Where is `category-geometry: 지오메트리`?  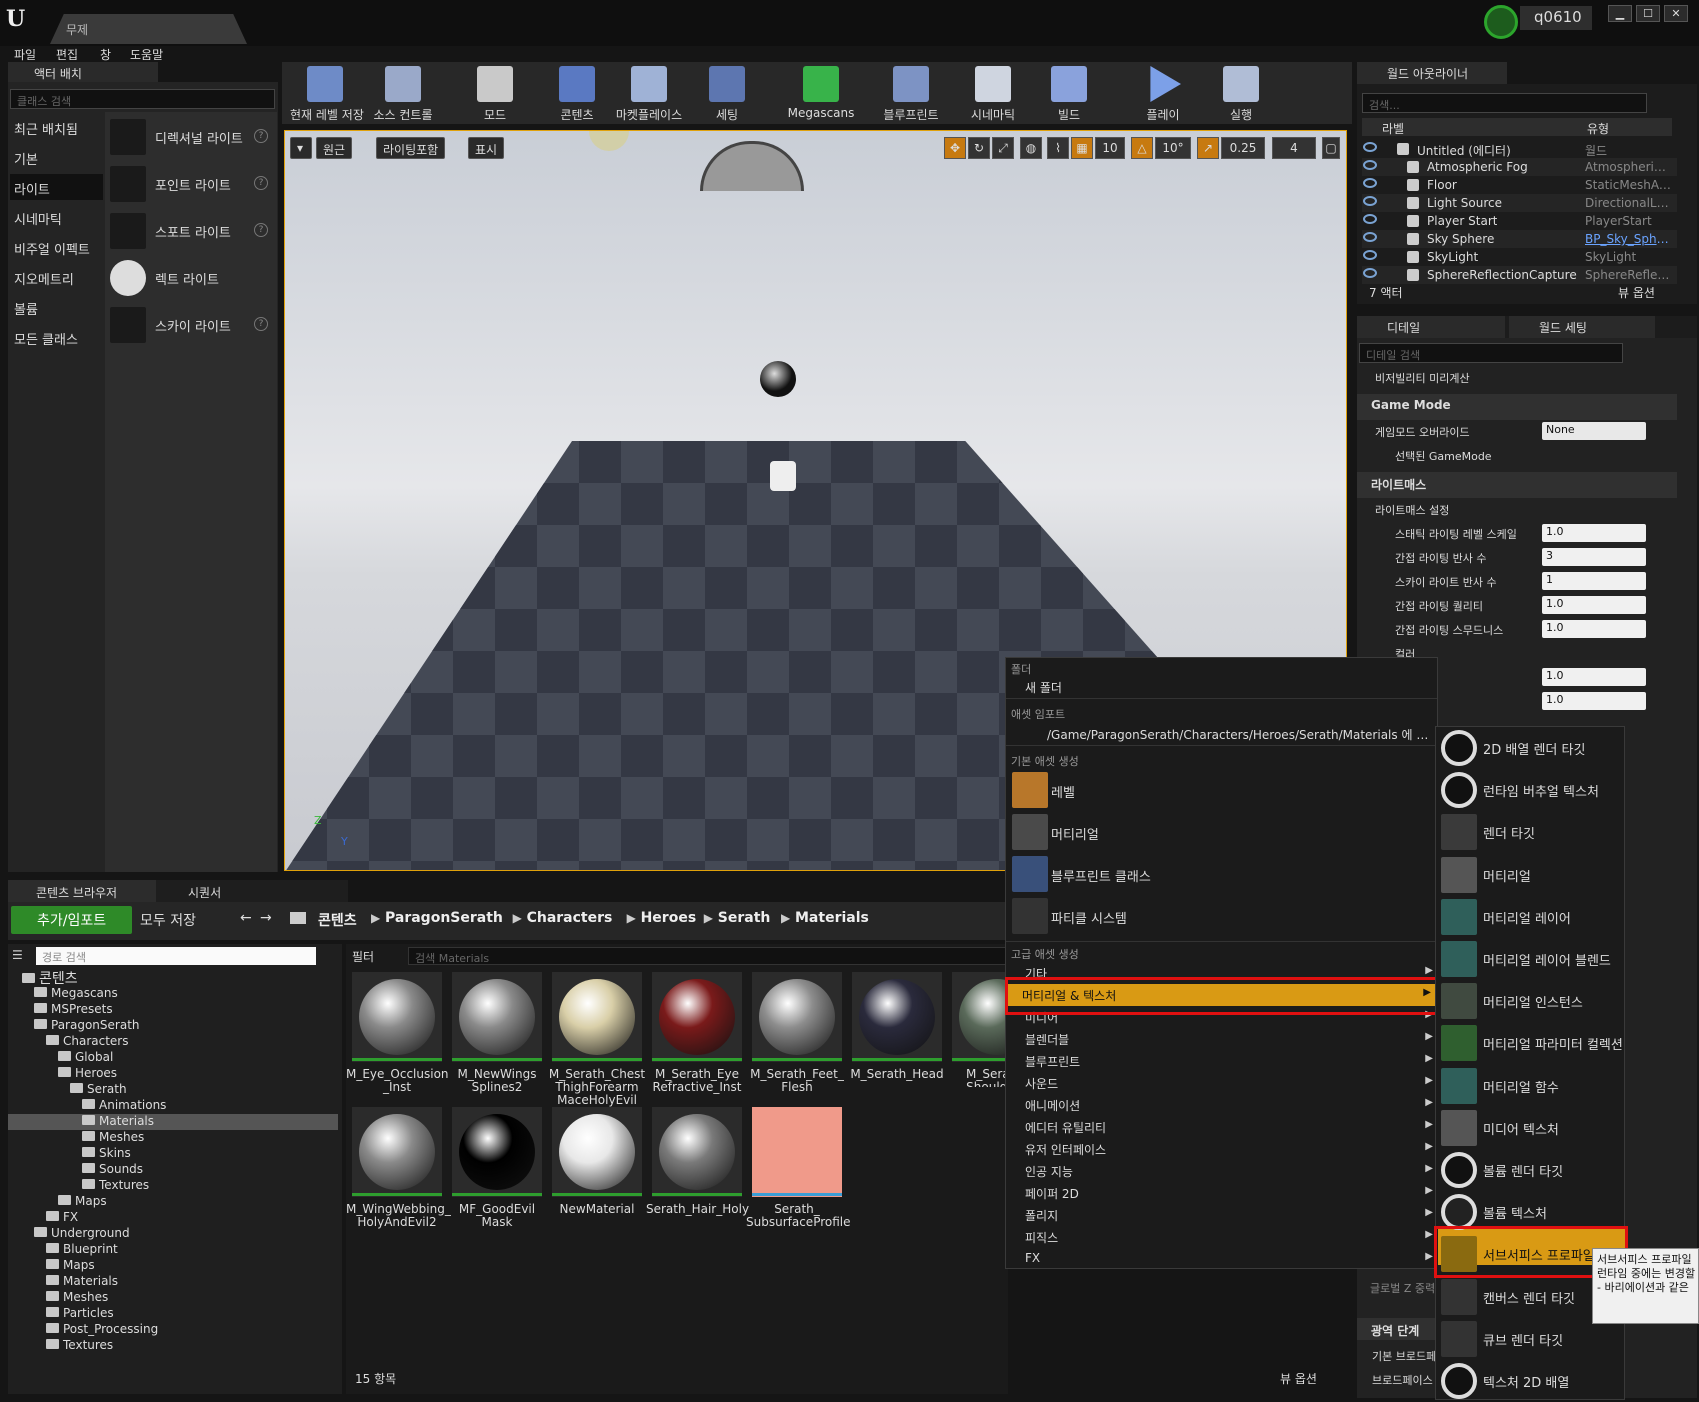
category-geometry: 지오메트리 is located at coordinates (56, 277).